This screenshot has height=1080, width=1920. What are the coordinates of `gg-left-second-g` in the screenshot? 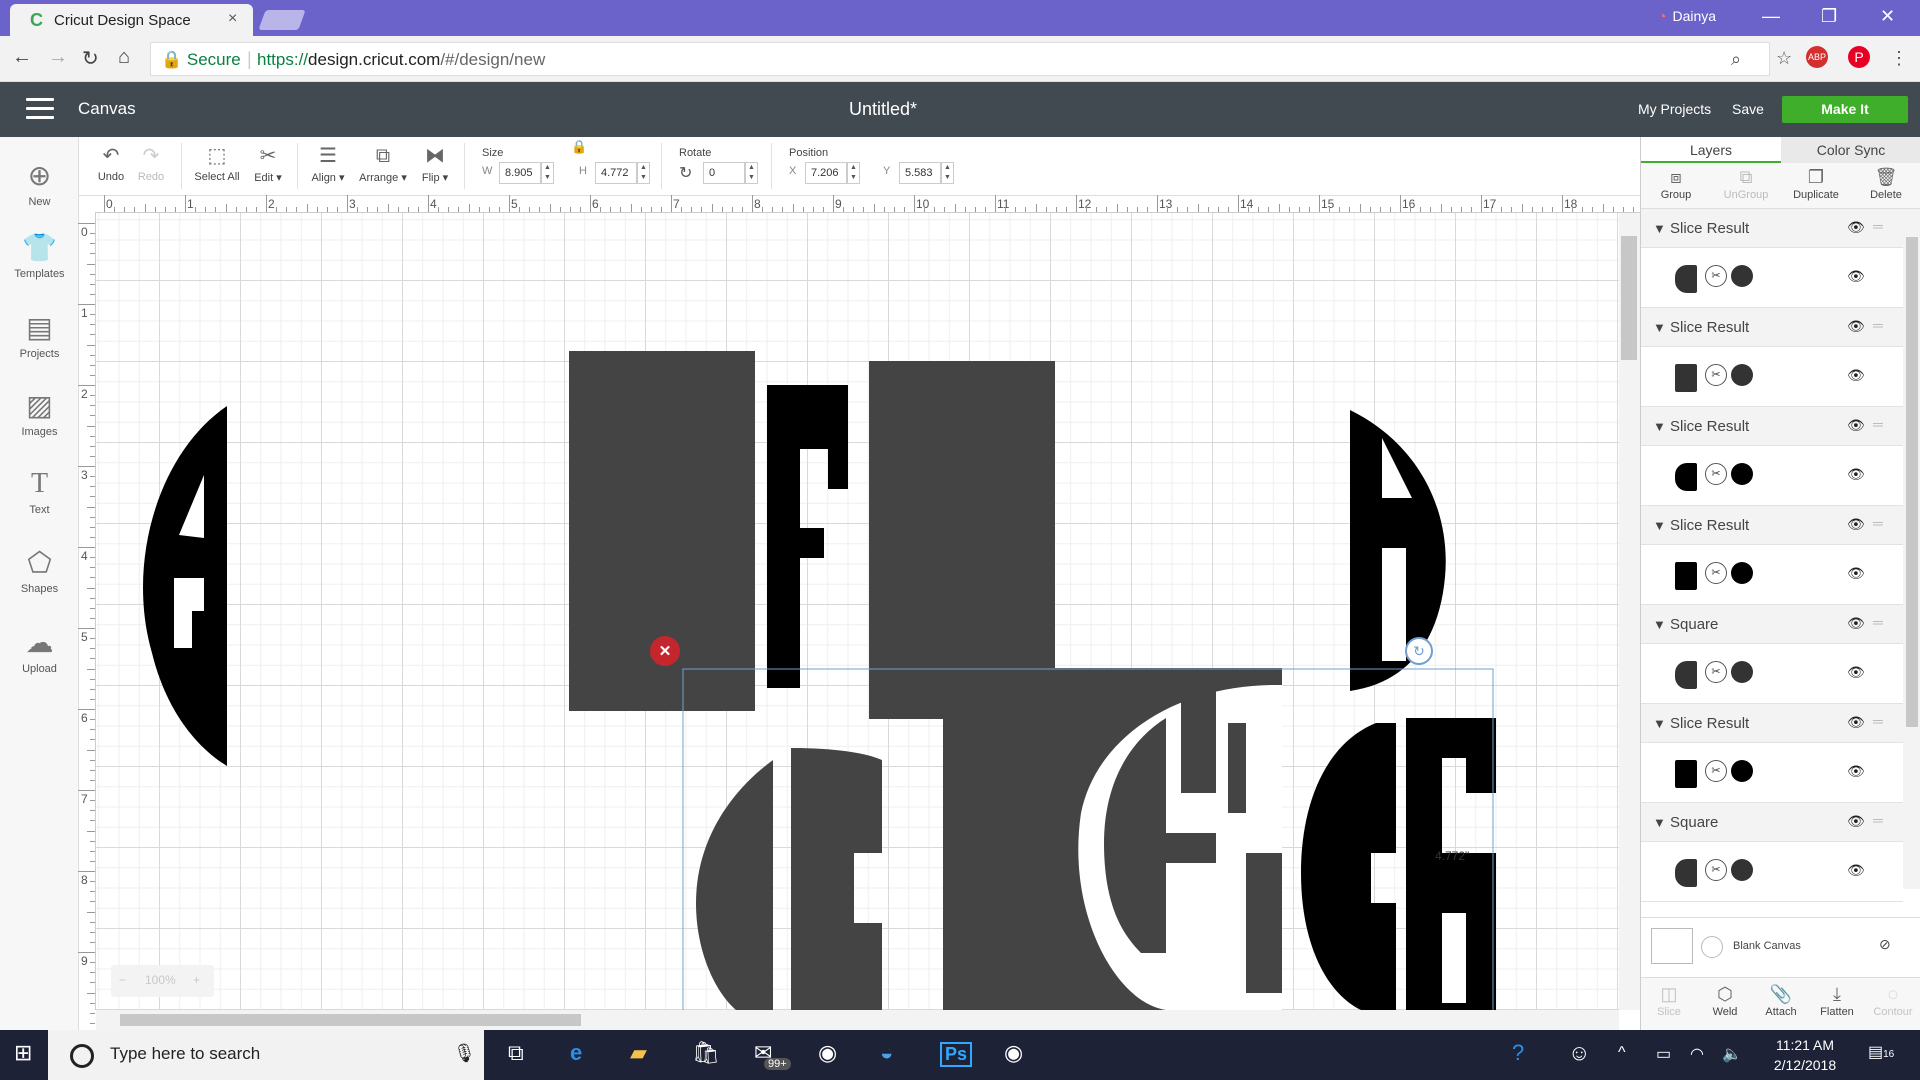 It's located at (836, 879).